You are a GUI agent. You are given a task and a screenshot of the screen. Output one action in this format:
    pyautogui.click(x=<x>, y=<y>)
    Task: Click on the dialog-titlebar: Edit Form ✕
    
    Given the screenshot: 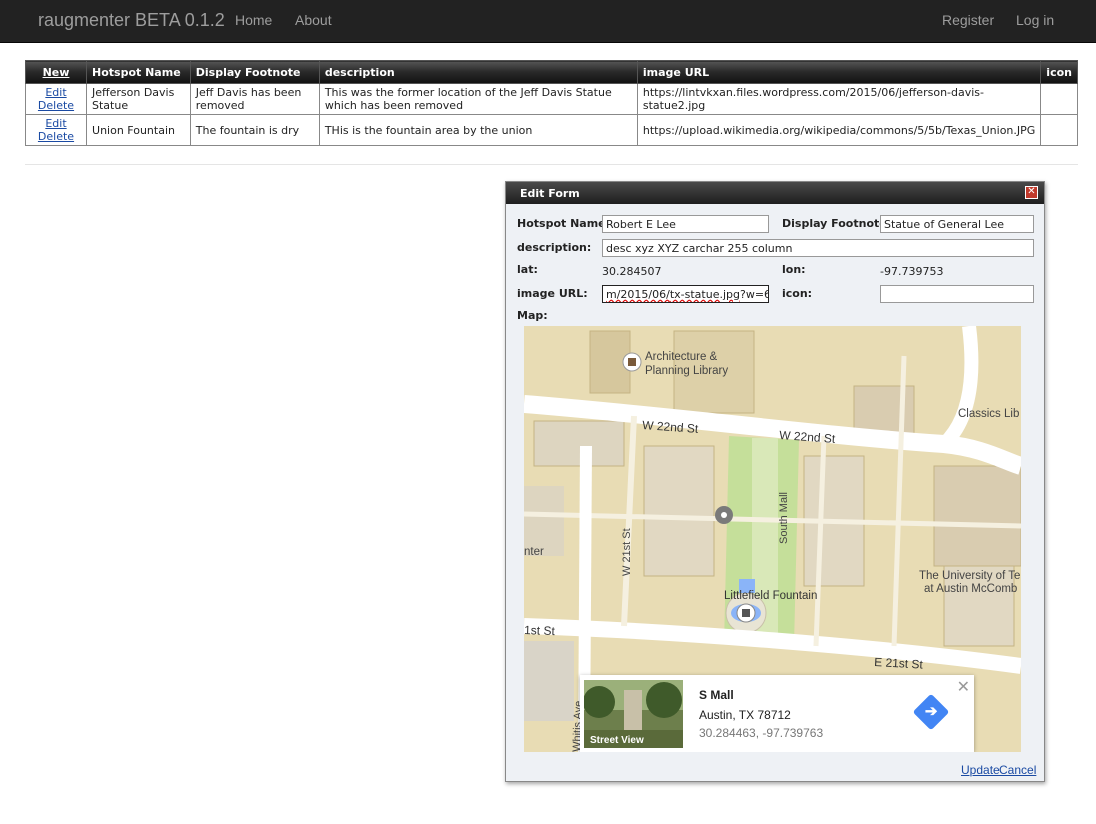 What is the action you would take?
    pyautogui.click(x=775, y=193)
    